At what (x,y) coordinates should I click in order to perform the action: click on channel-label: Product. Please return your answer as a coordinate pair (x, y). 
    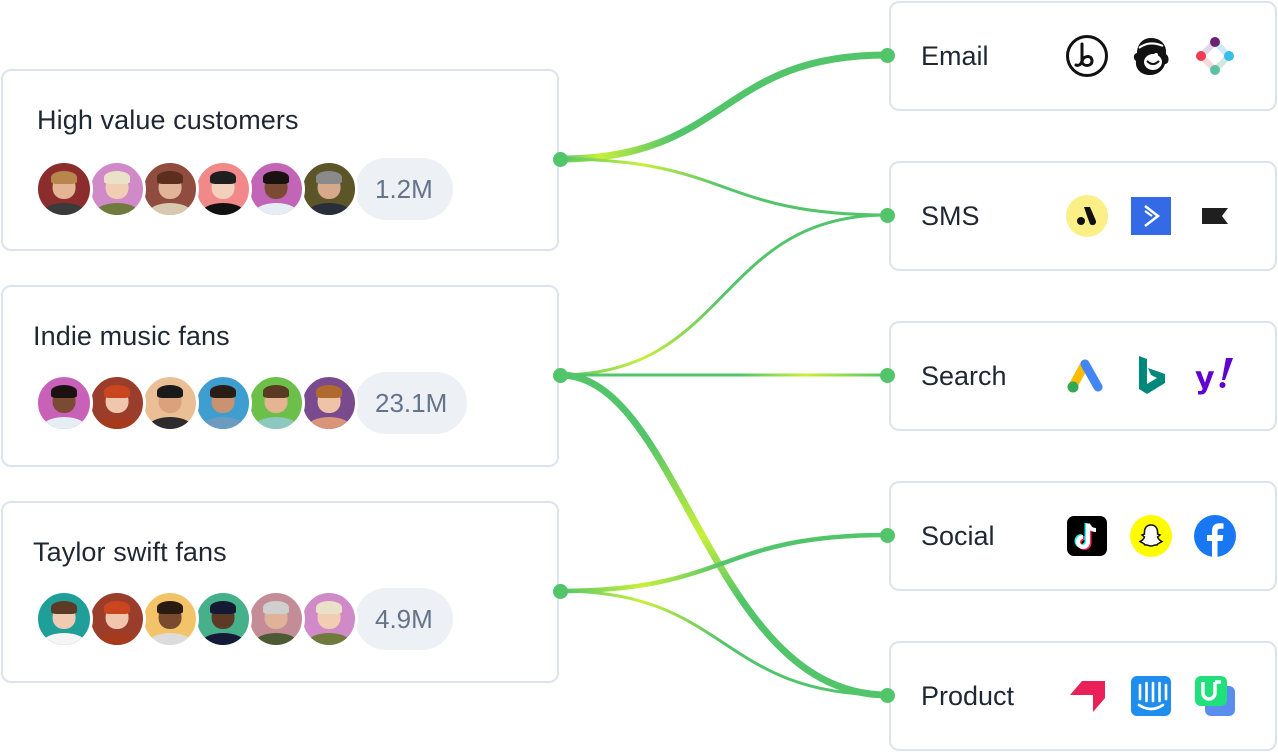
    Looking at the image, I should click on (968, 696).